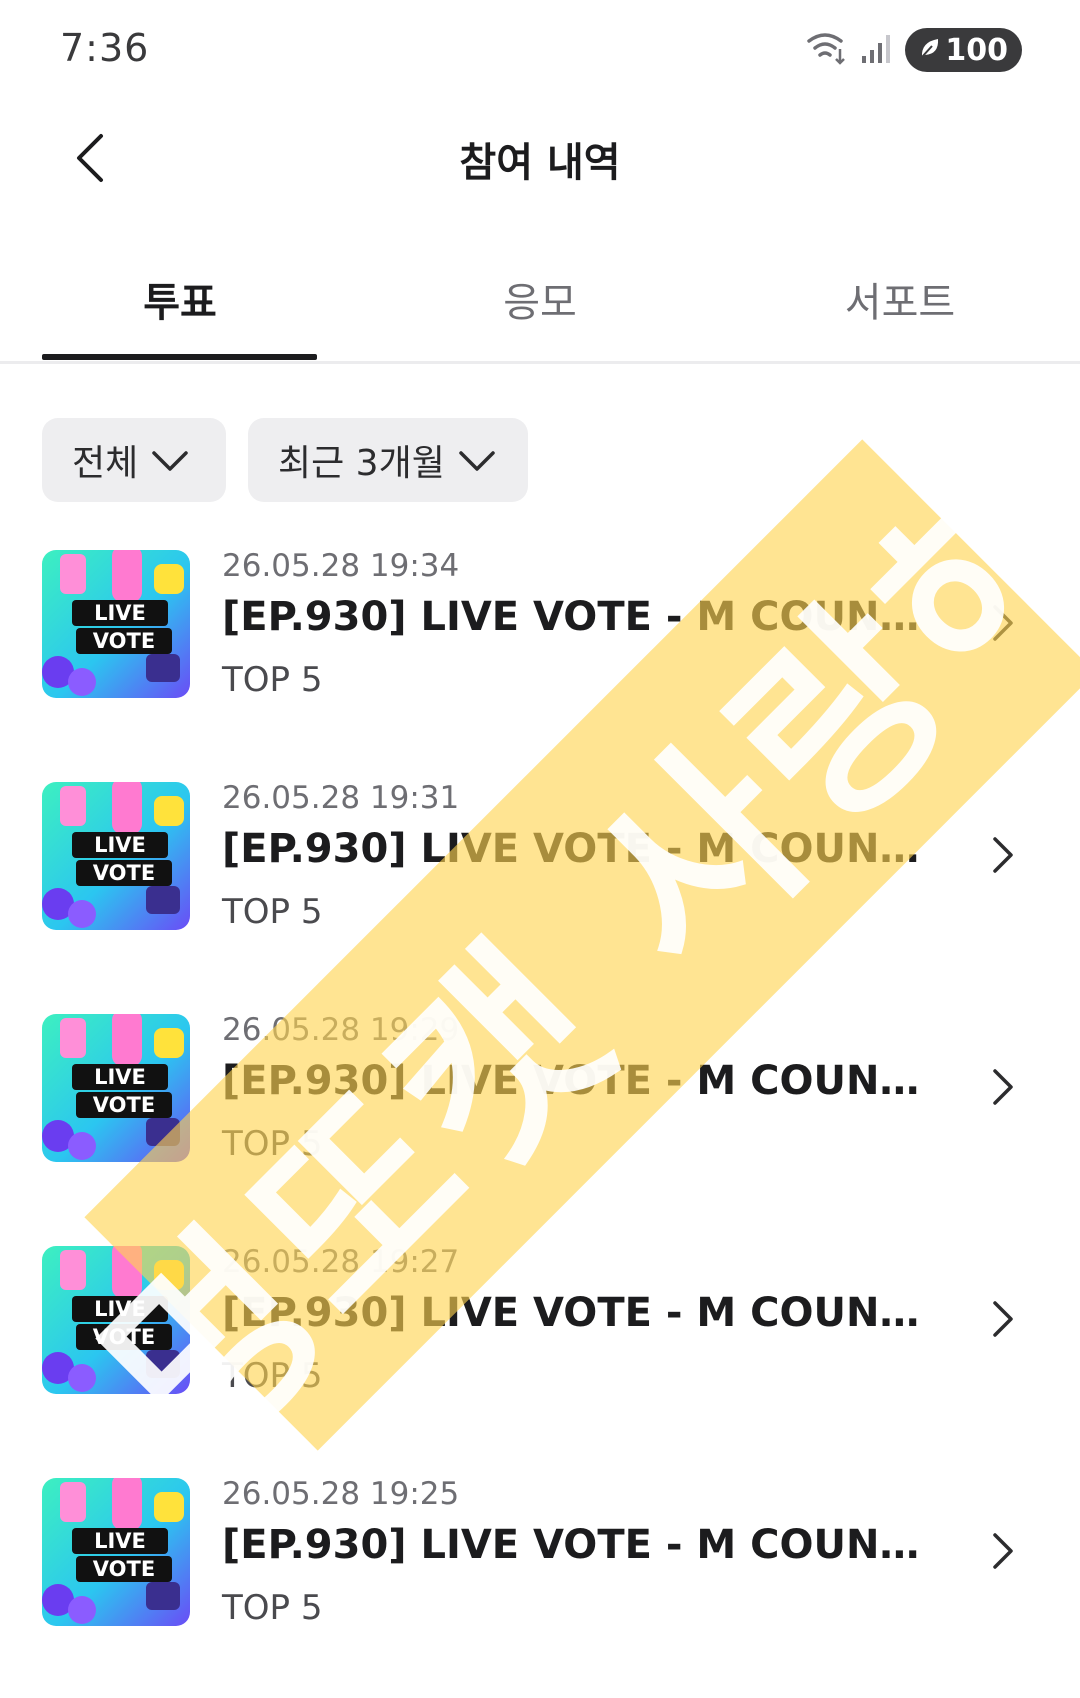 The width and height of the screenshot is (1080, 1698). I want to click on period-filter-dropdown: 최근 3개월, so click(388, 460).